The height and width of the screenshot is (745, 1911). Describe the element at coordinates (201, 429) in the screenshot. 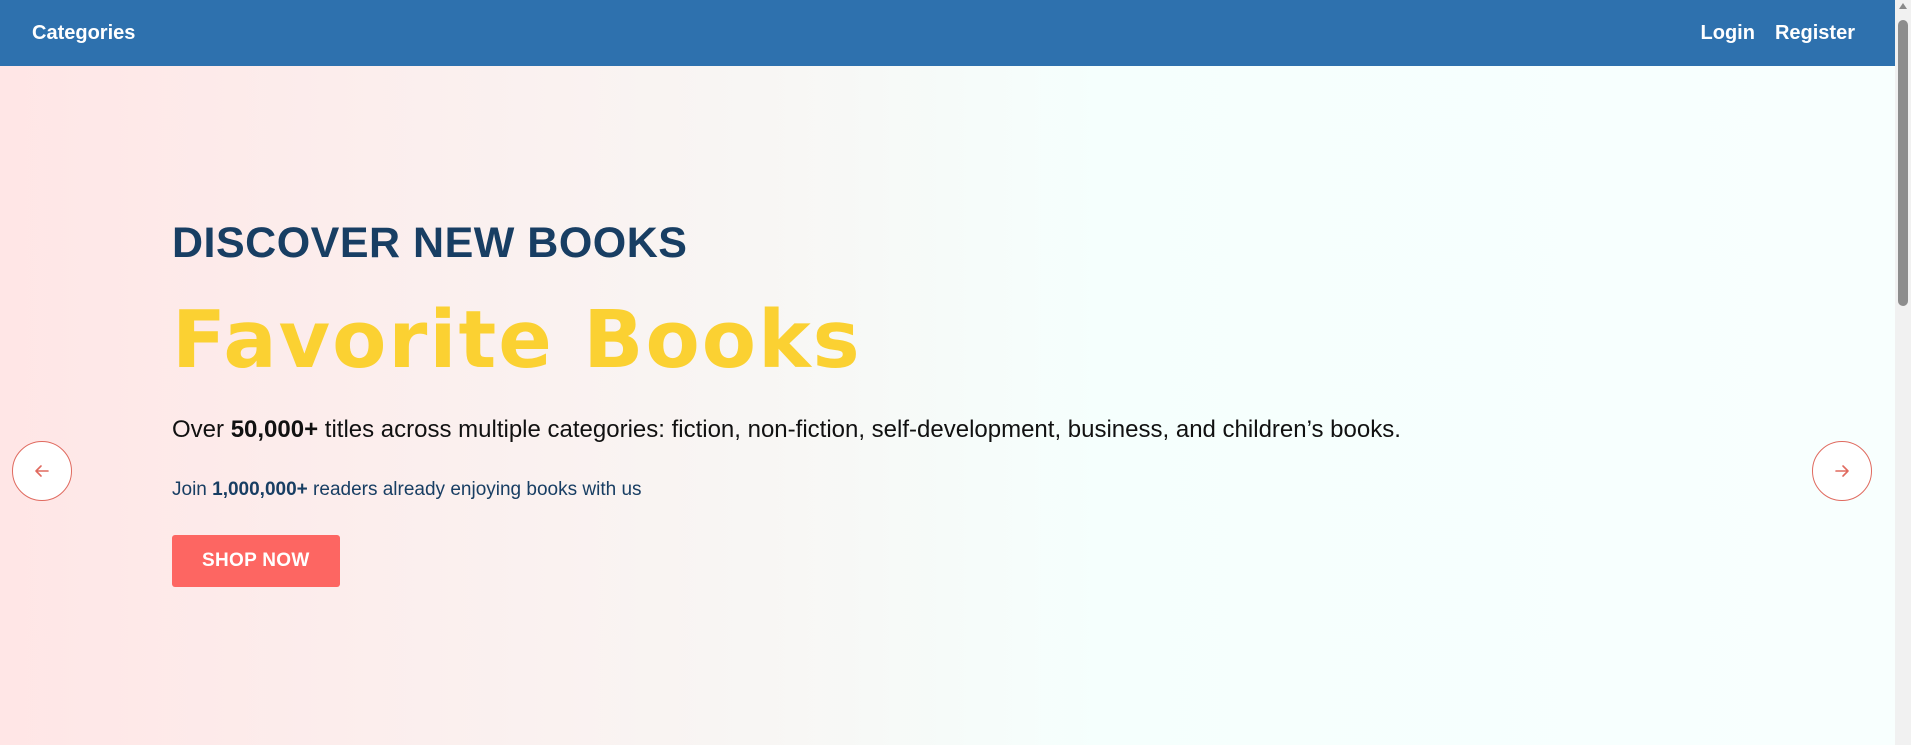

I see `description-prefix: Over` at that location.